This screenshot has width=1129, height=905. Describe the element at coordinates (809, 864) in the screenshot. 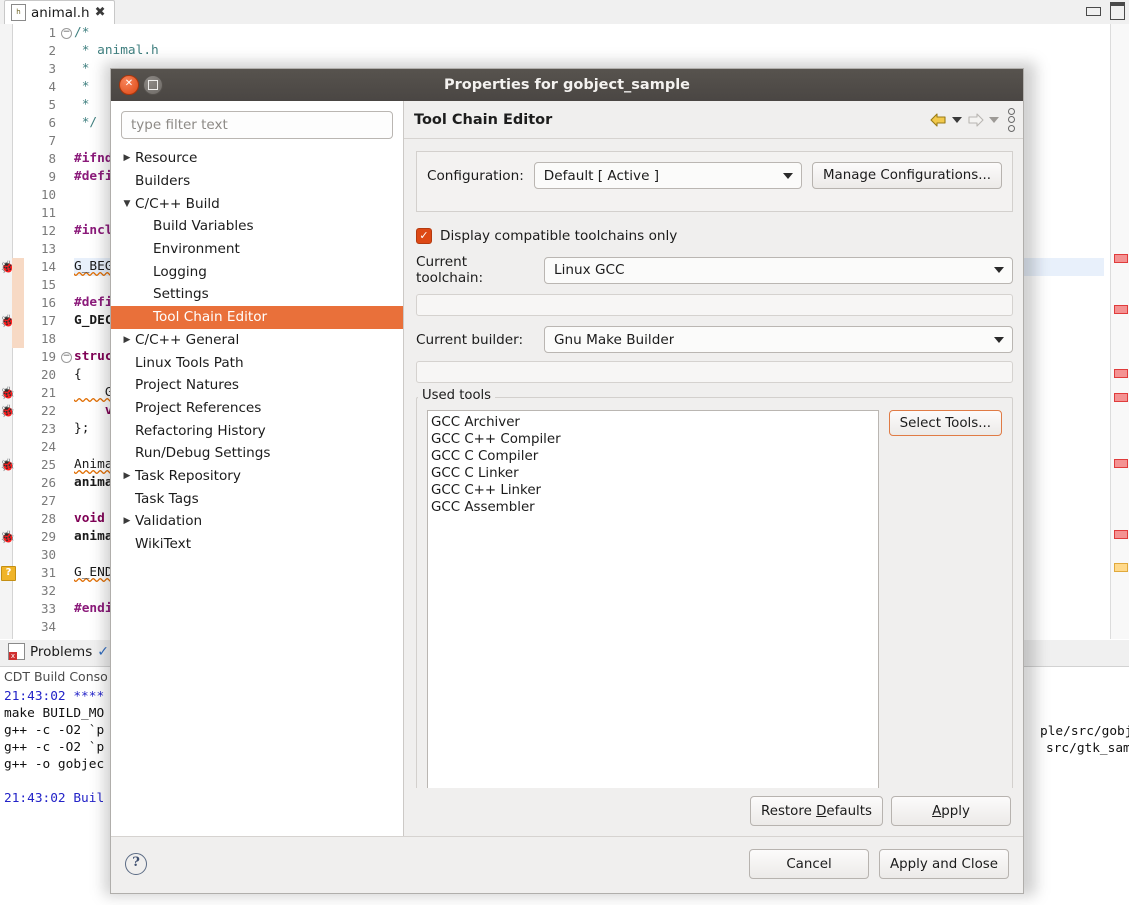

I see `cancel-button: Cancel` at that location.